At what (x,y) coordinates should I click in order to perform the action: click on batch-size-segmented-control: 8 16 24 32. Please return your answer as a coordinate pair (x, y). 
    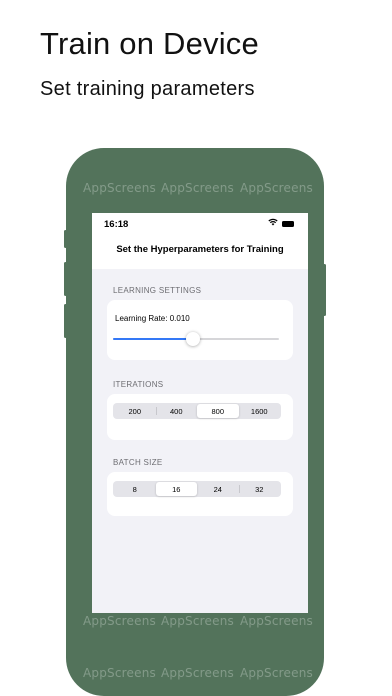
    Looking at the image, I should click on (197, 489).